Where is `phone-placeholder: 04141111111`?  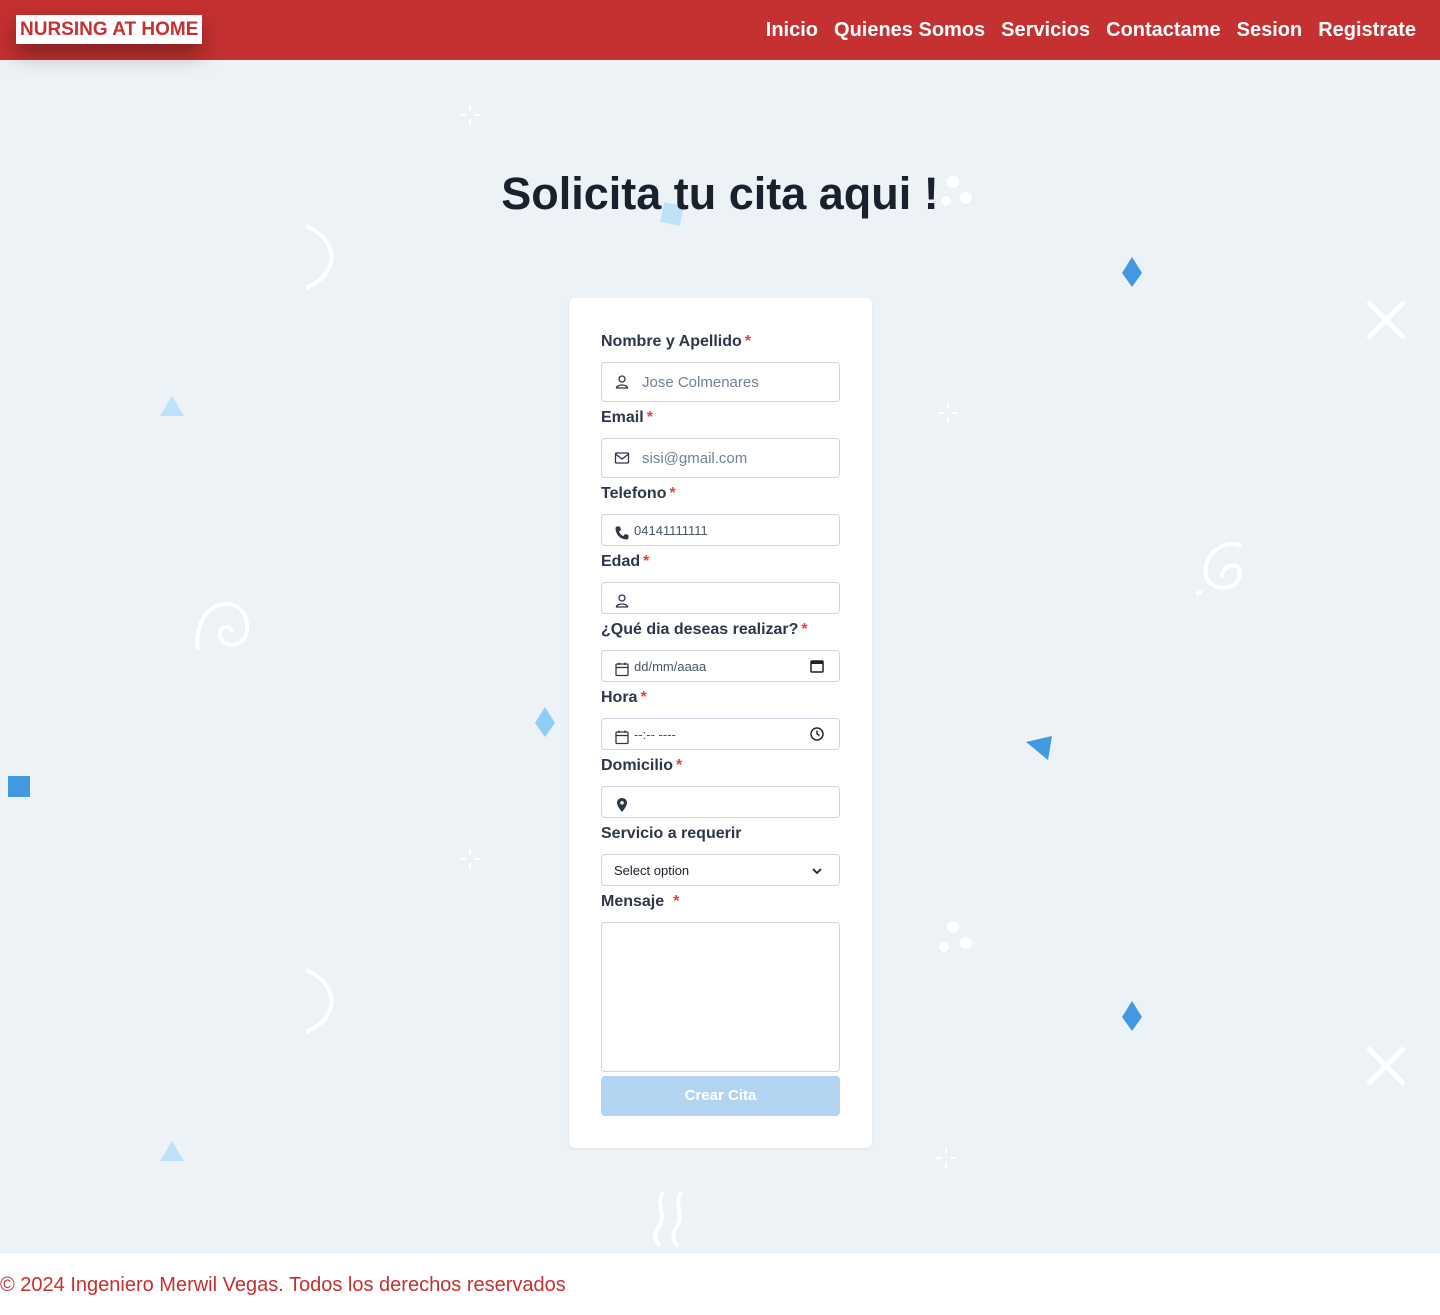 phone-placeholder: 04141111111 is located at coordinates (671, 530).